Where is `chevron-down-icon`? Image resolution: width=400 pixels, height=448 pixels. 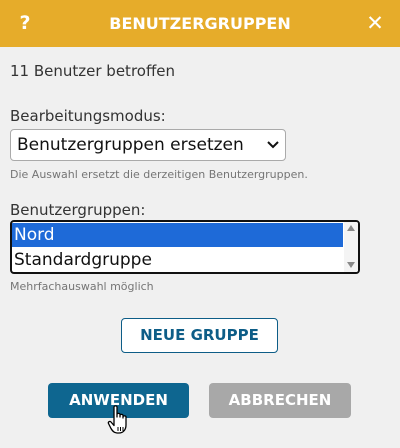 chevron-down-icon is located at coordinates (273, 145).